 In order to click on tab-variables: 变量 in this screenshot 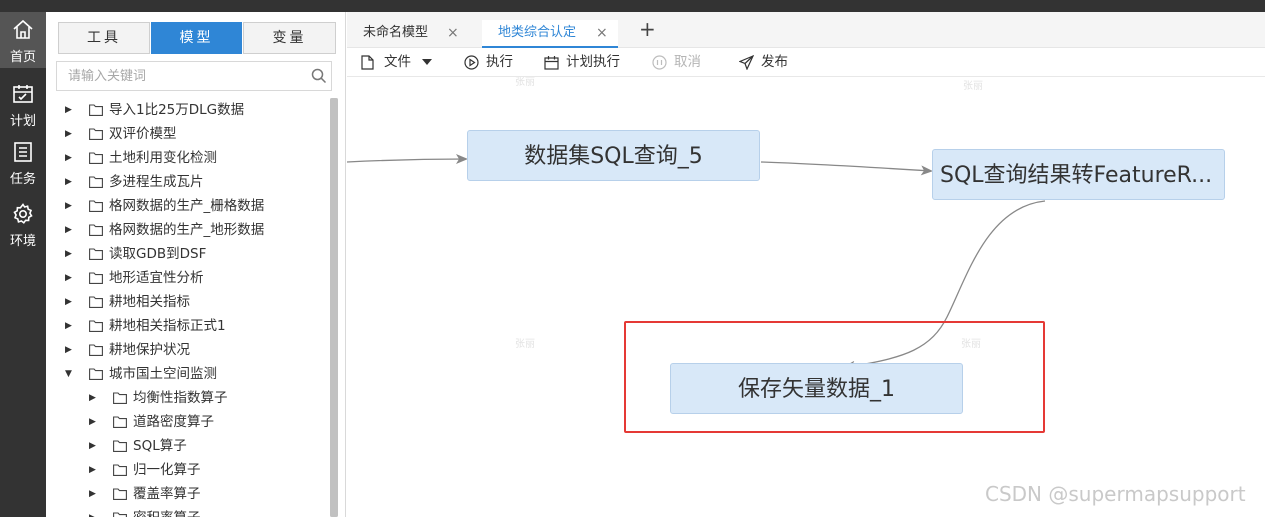, I will do `click(289, 38)`.